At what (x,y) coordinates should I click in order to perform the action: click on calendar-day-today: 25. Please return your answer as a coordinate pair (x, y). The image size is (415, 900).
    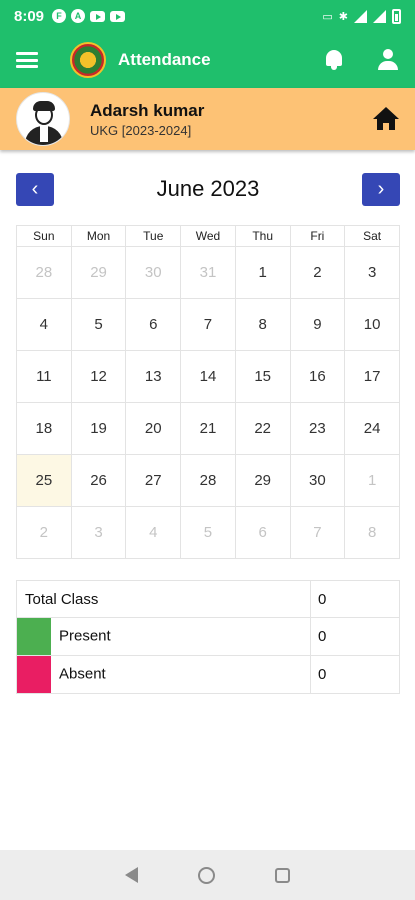
    Looking at the image, I should click on (44, 480).